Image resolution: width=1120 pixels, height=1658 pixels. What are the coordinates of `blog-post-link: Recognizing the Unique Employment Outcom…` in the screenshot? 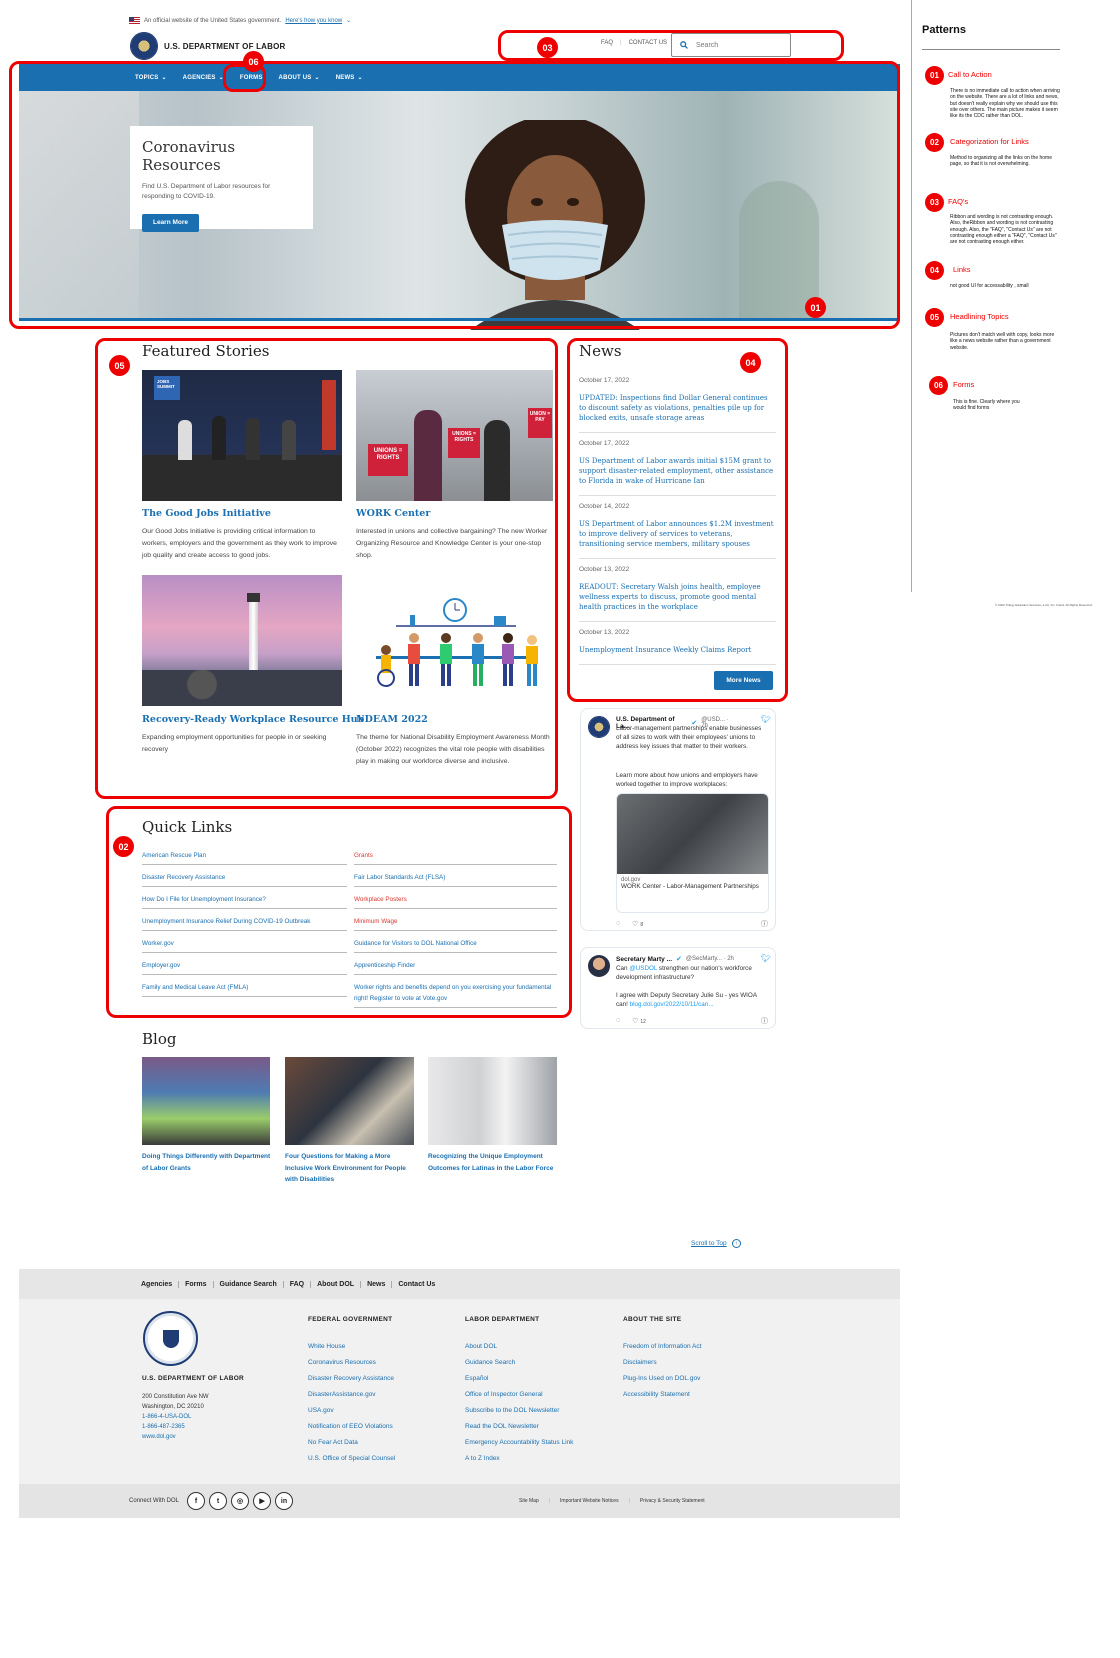 It's located at (493, 1162).